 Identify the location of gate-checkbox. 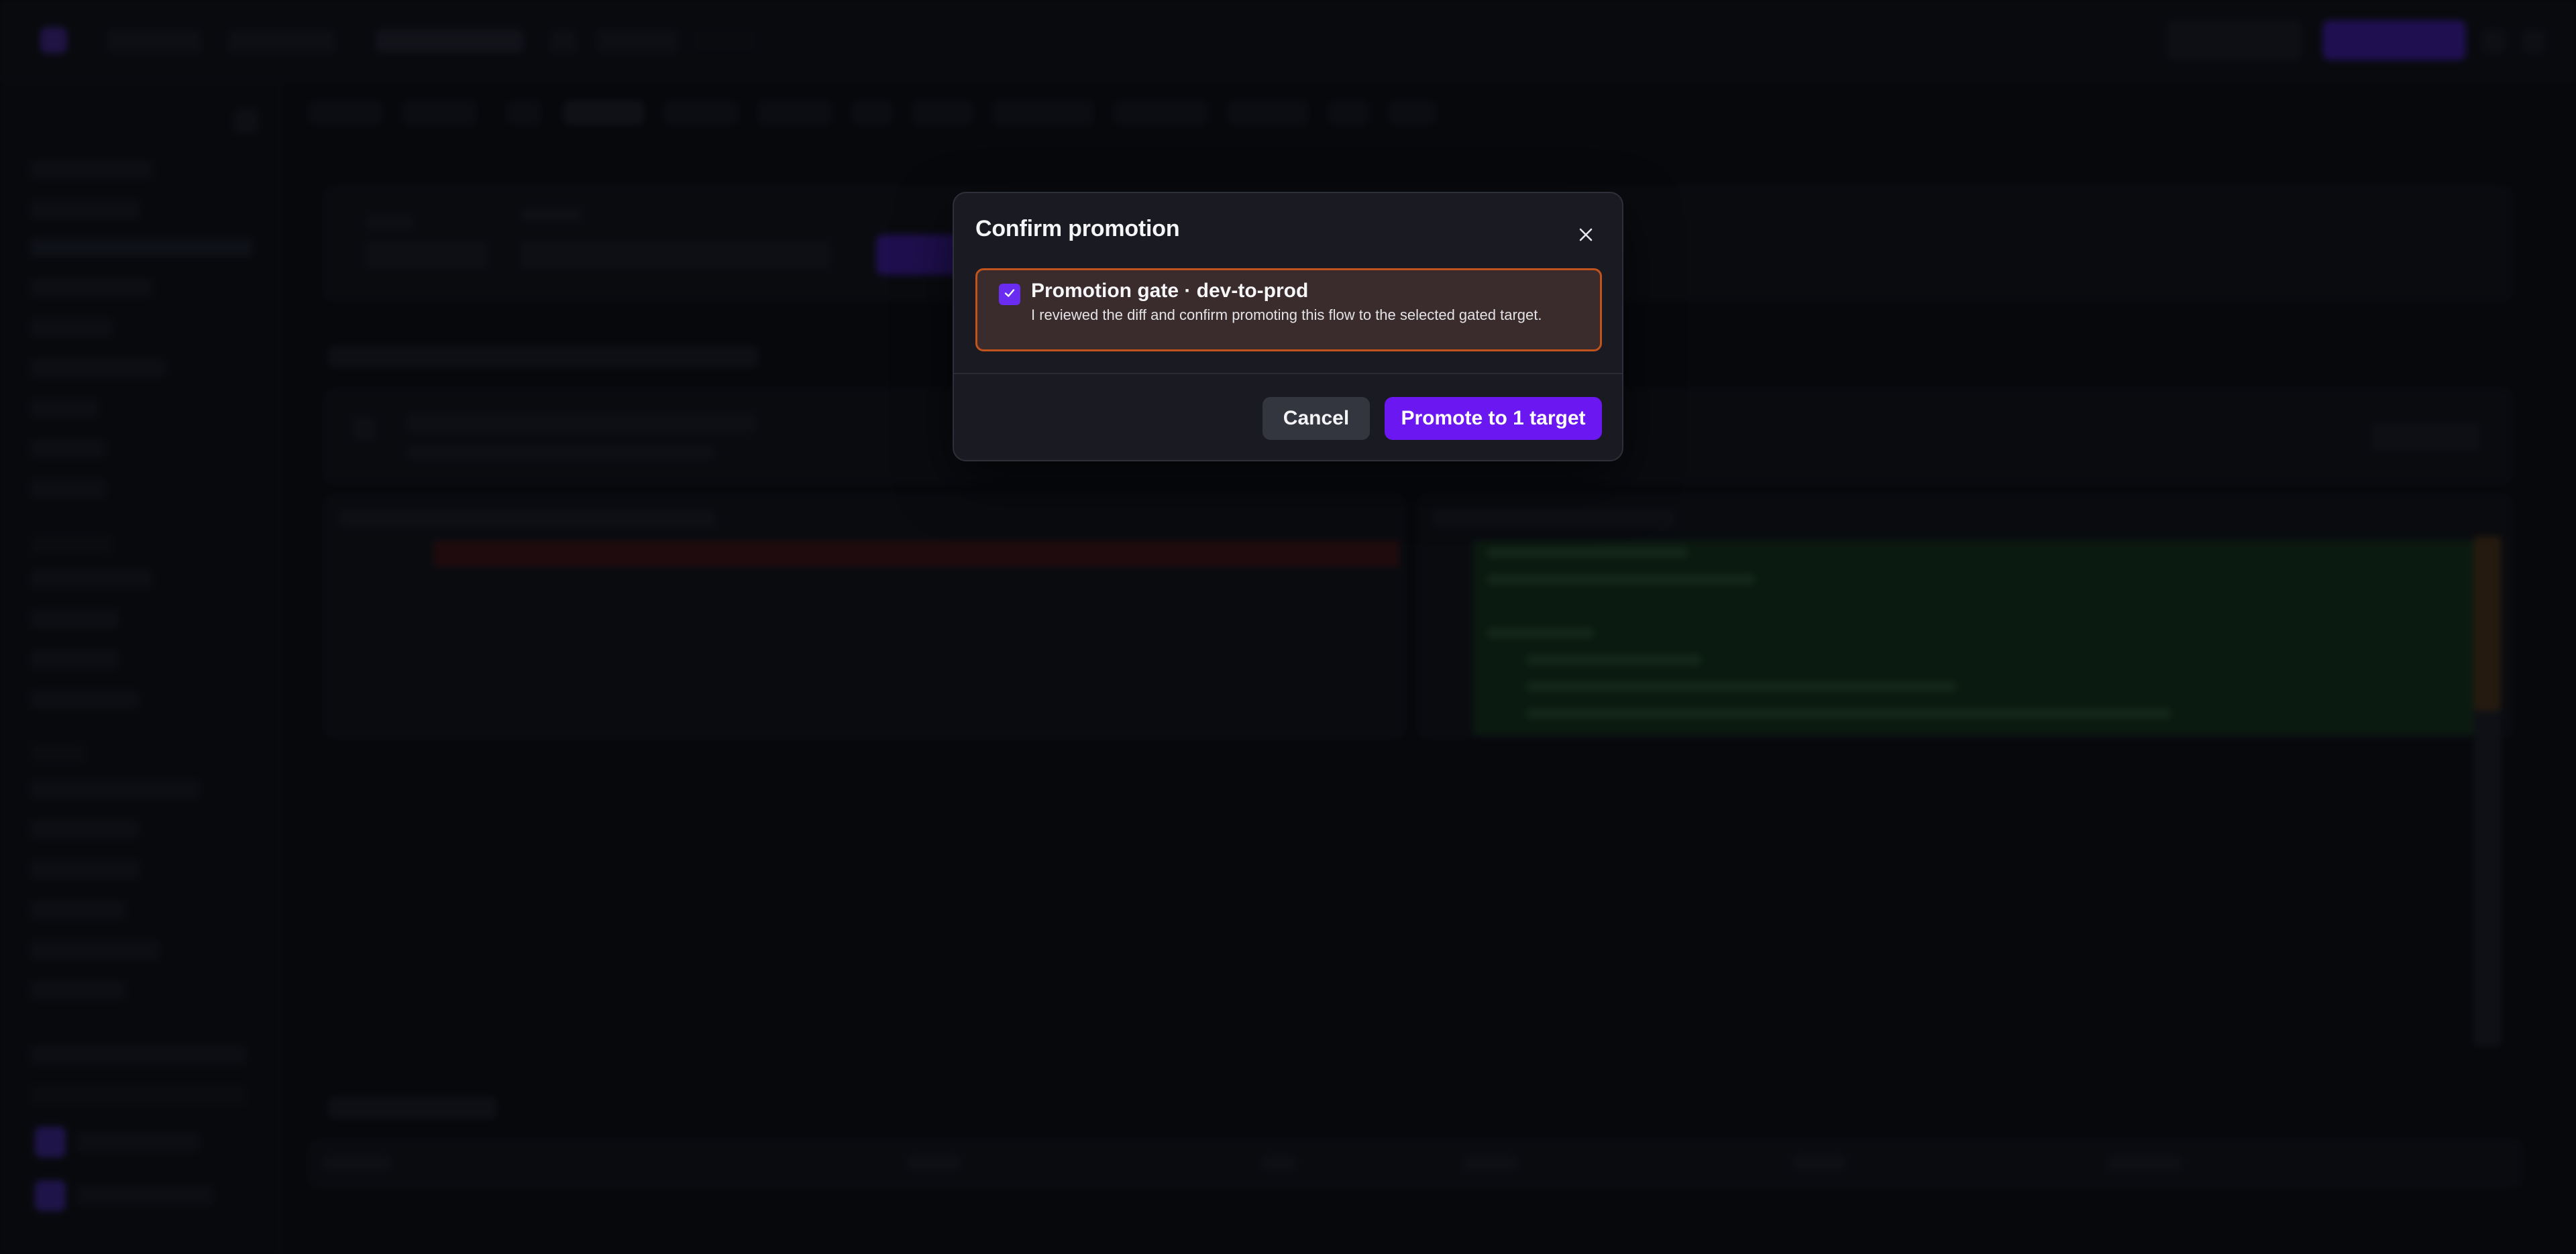
(1009, 294).